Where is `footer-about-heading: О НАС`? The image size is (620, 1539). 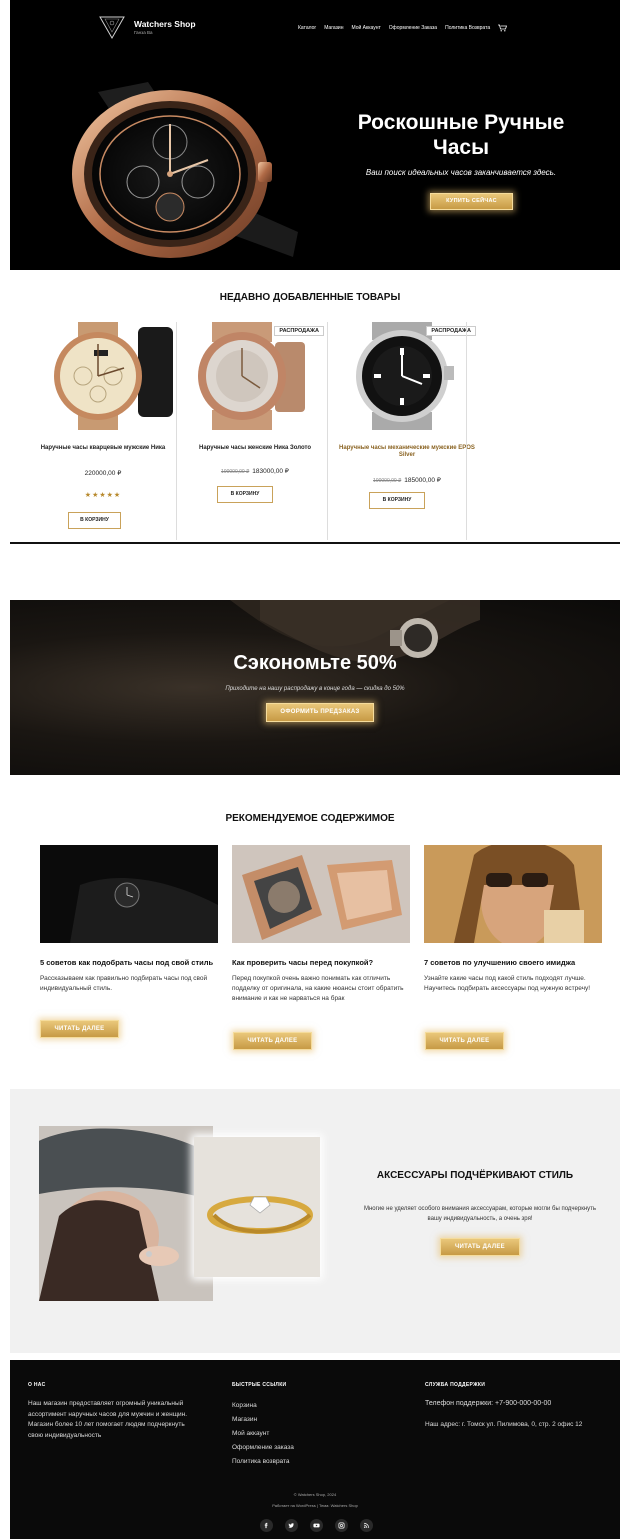
footer-about-heading: О НАС is located at coordinates (37, 1385).